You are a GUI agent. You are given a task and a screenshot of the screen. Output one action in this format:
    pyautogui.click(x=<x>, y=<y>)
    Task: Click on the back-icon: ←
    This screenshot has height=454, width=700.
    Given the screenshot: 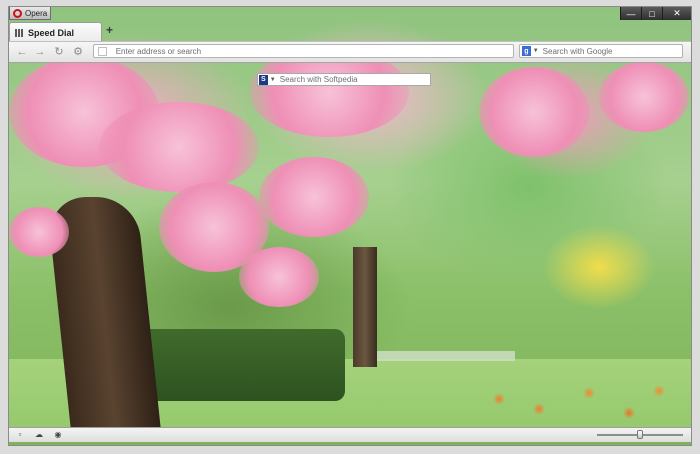 What is the action you would take?
    pyautogui.click(x=22, y=52)
    